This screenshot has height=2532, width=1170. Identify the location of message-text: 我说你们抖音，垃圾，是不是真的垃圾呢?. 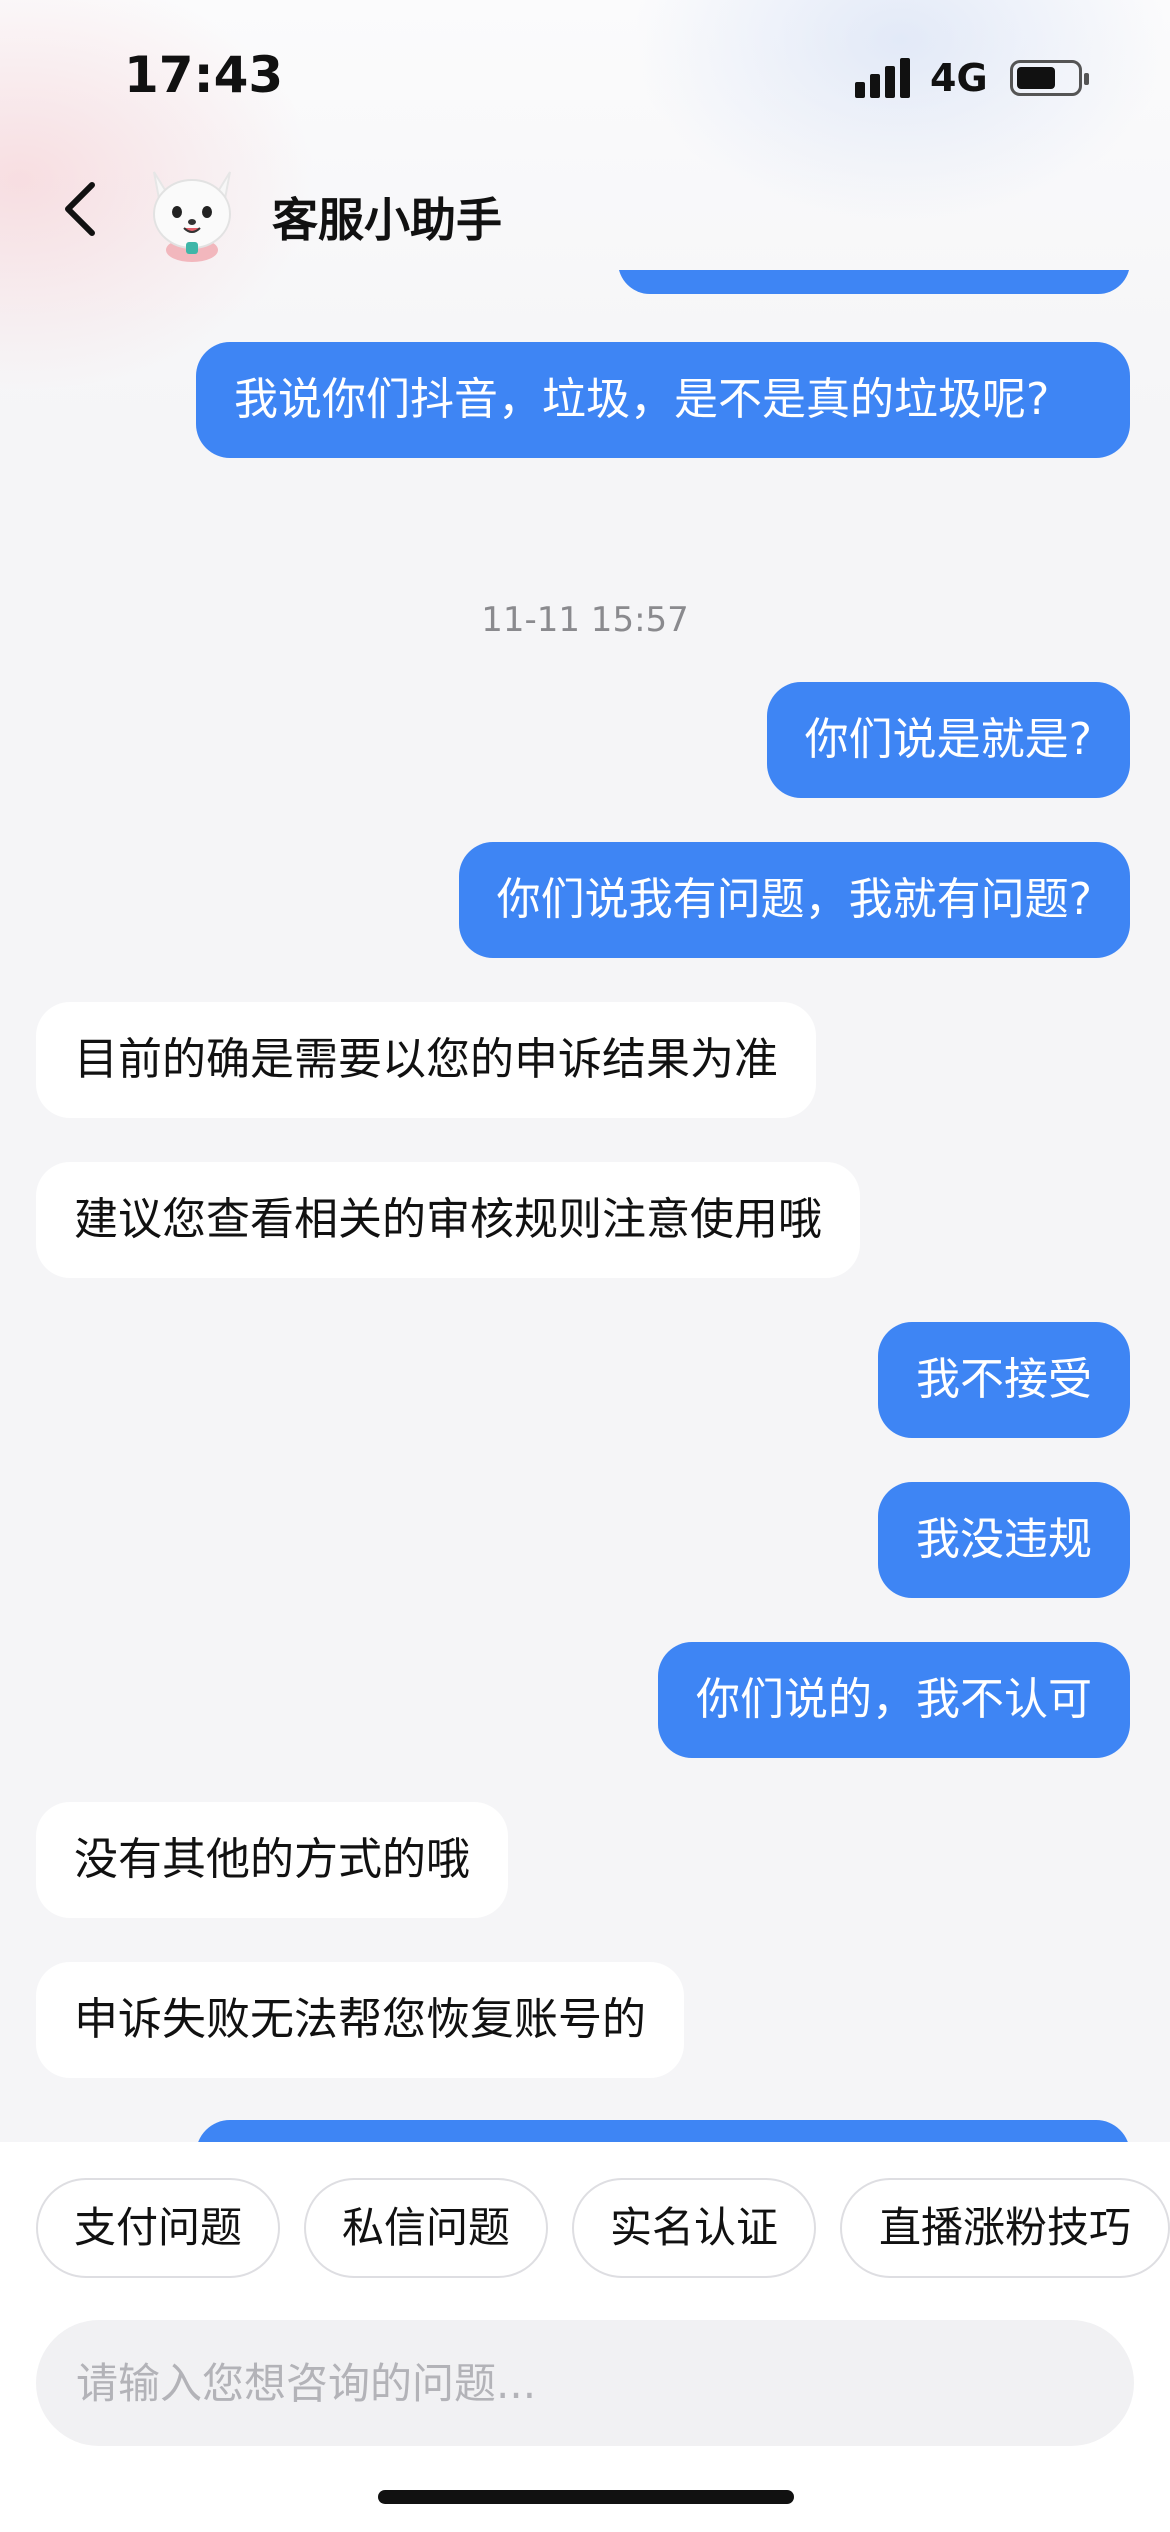
(642, 399).